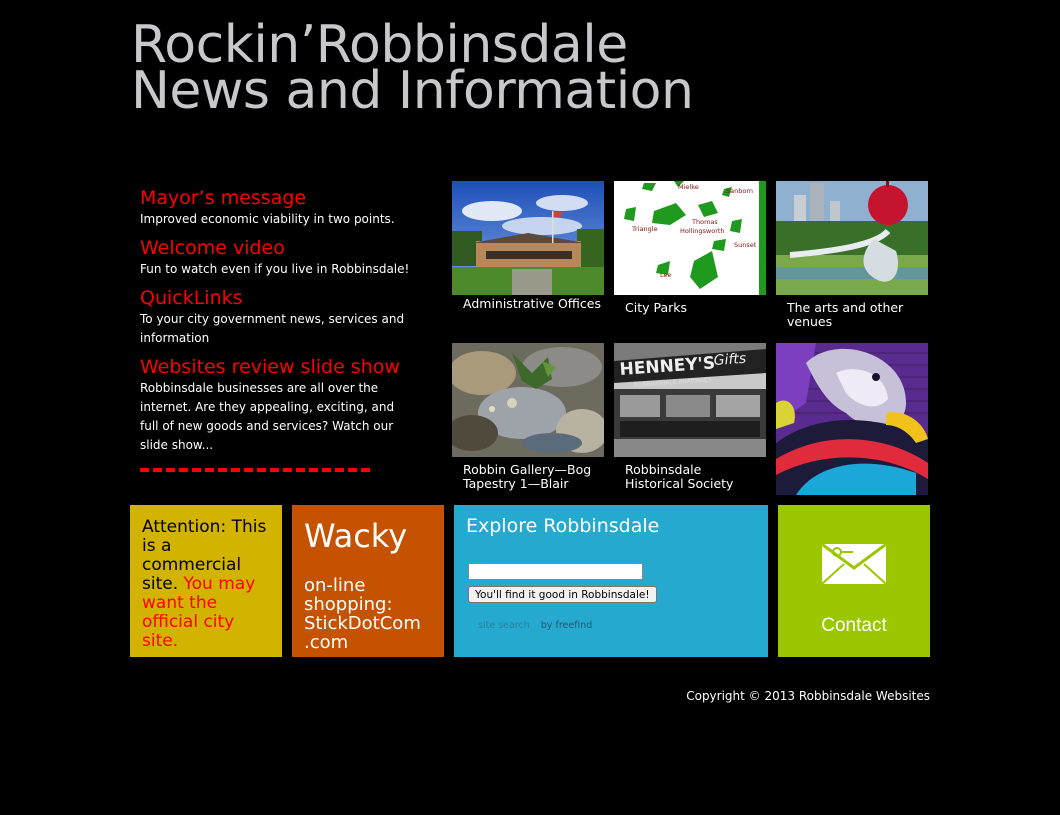  What do you see at coordinates (535, 625) in the screenshot?
I see `search-credits: site search by freefind` at bounding box center [535, 625].